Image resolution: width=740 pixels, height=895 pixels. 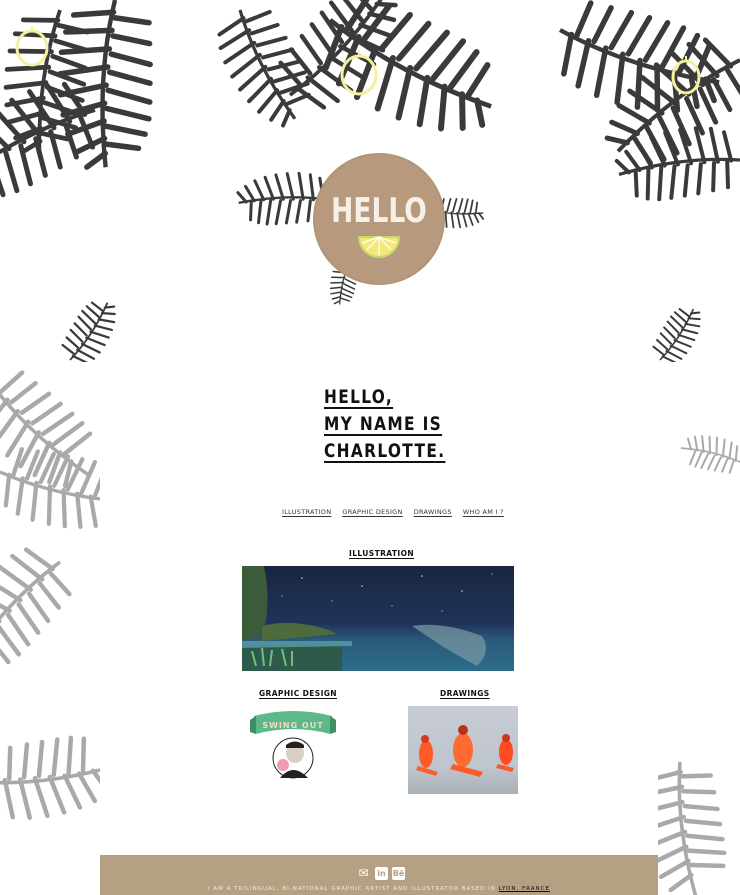 What do you see at coordinates (359, 73) in the screenshot?
I see `lemon-ornament-center` at bounding box center [359, 73].